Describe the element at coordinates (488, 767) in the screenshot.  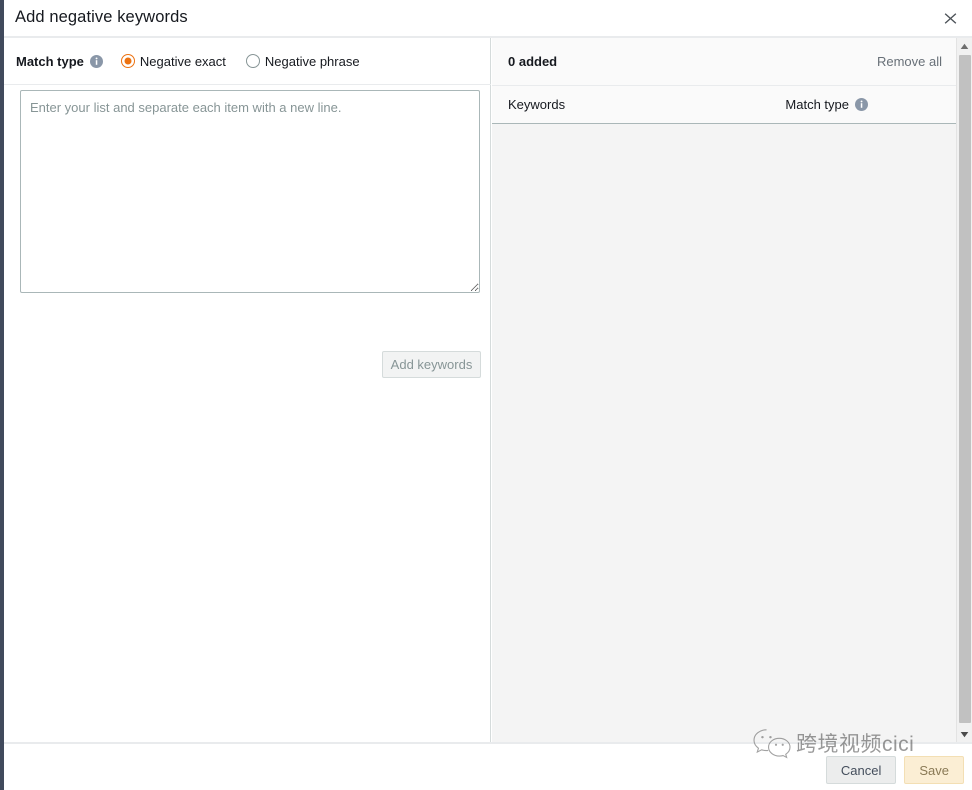
I see `modal-footer: Cancel Save` at that location.